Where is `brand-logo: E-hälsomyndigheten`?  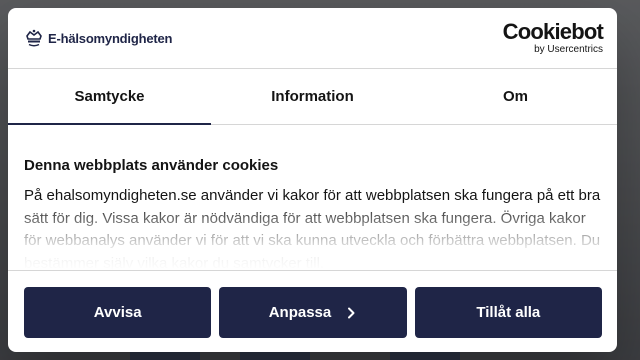
brand-logo: E-hälsomyndigheten is located at coordinates (98, 38).